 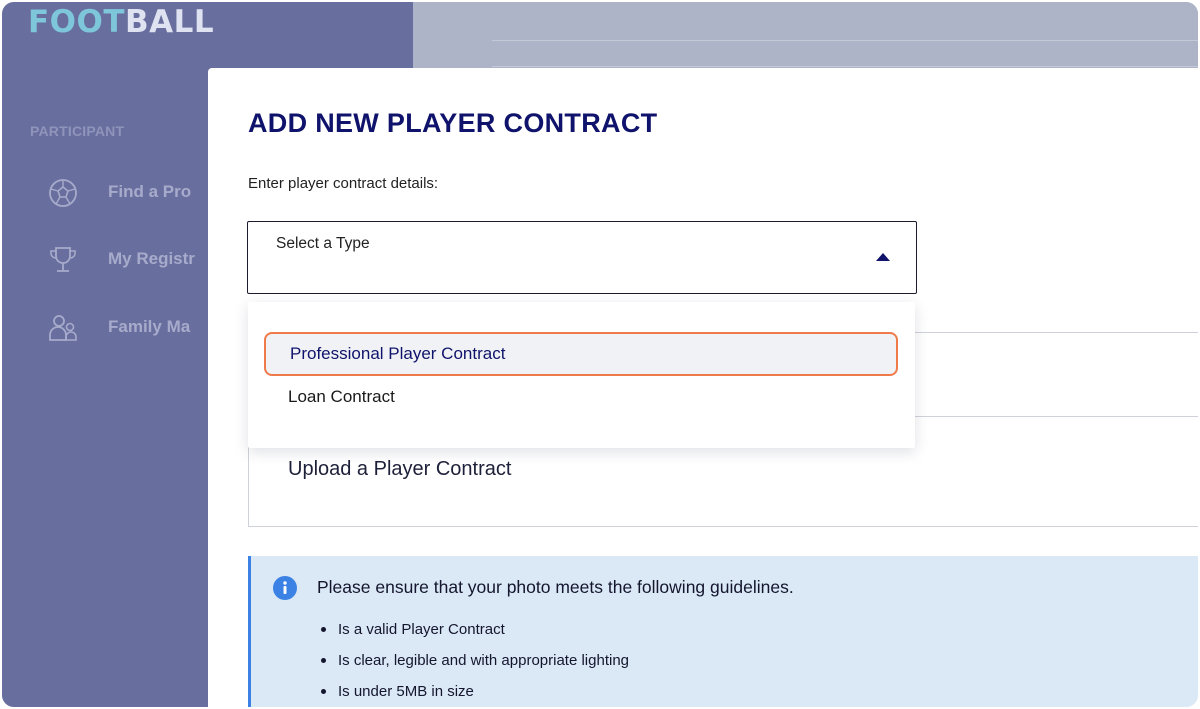 I want to click on chevron-up-icon, so click(x=883, y=257).